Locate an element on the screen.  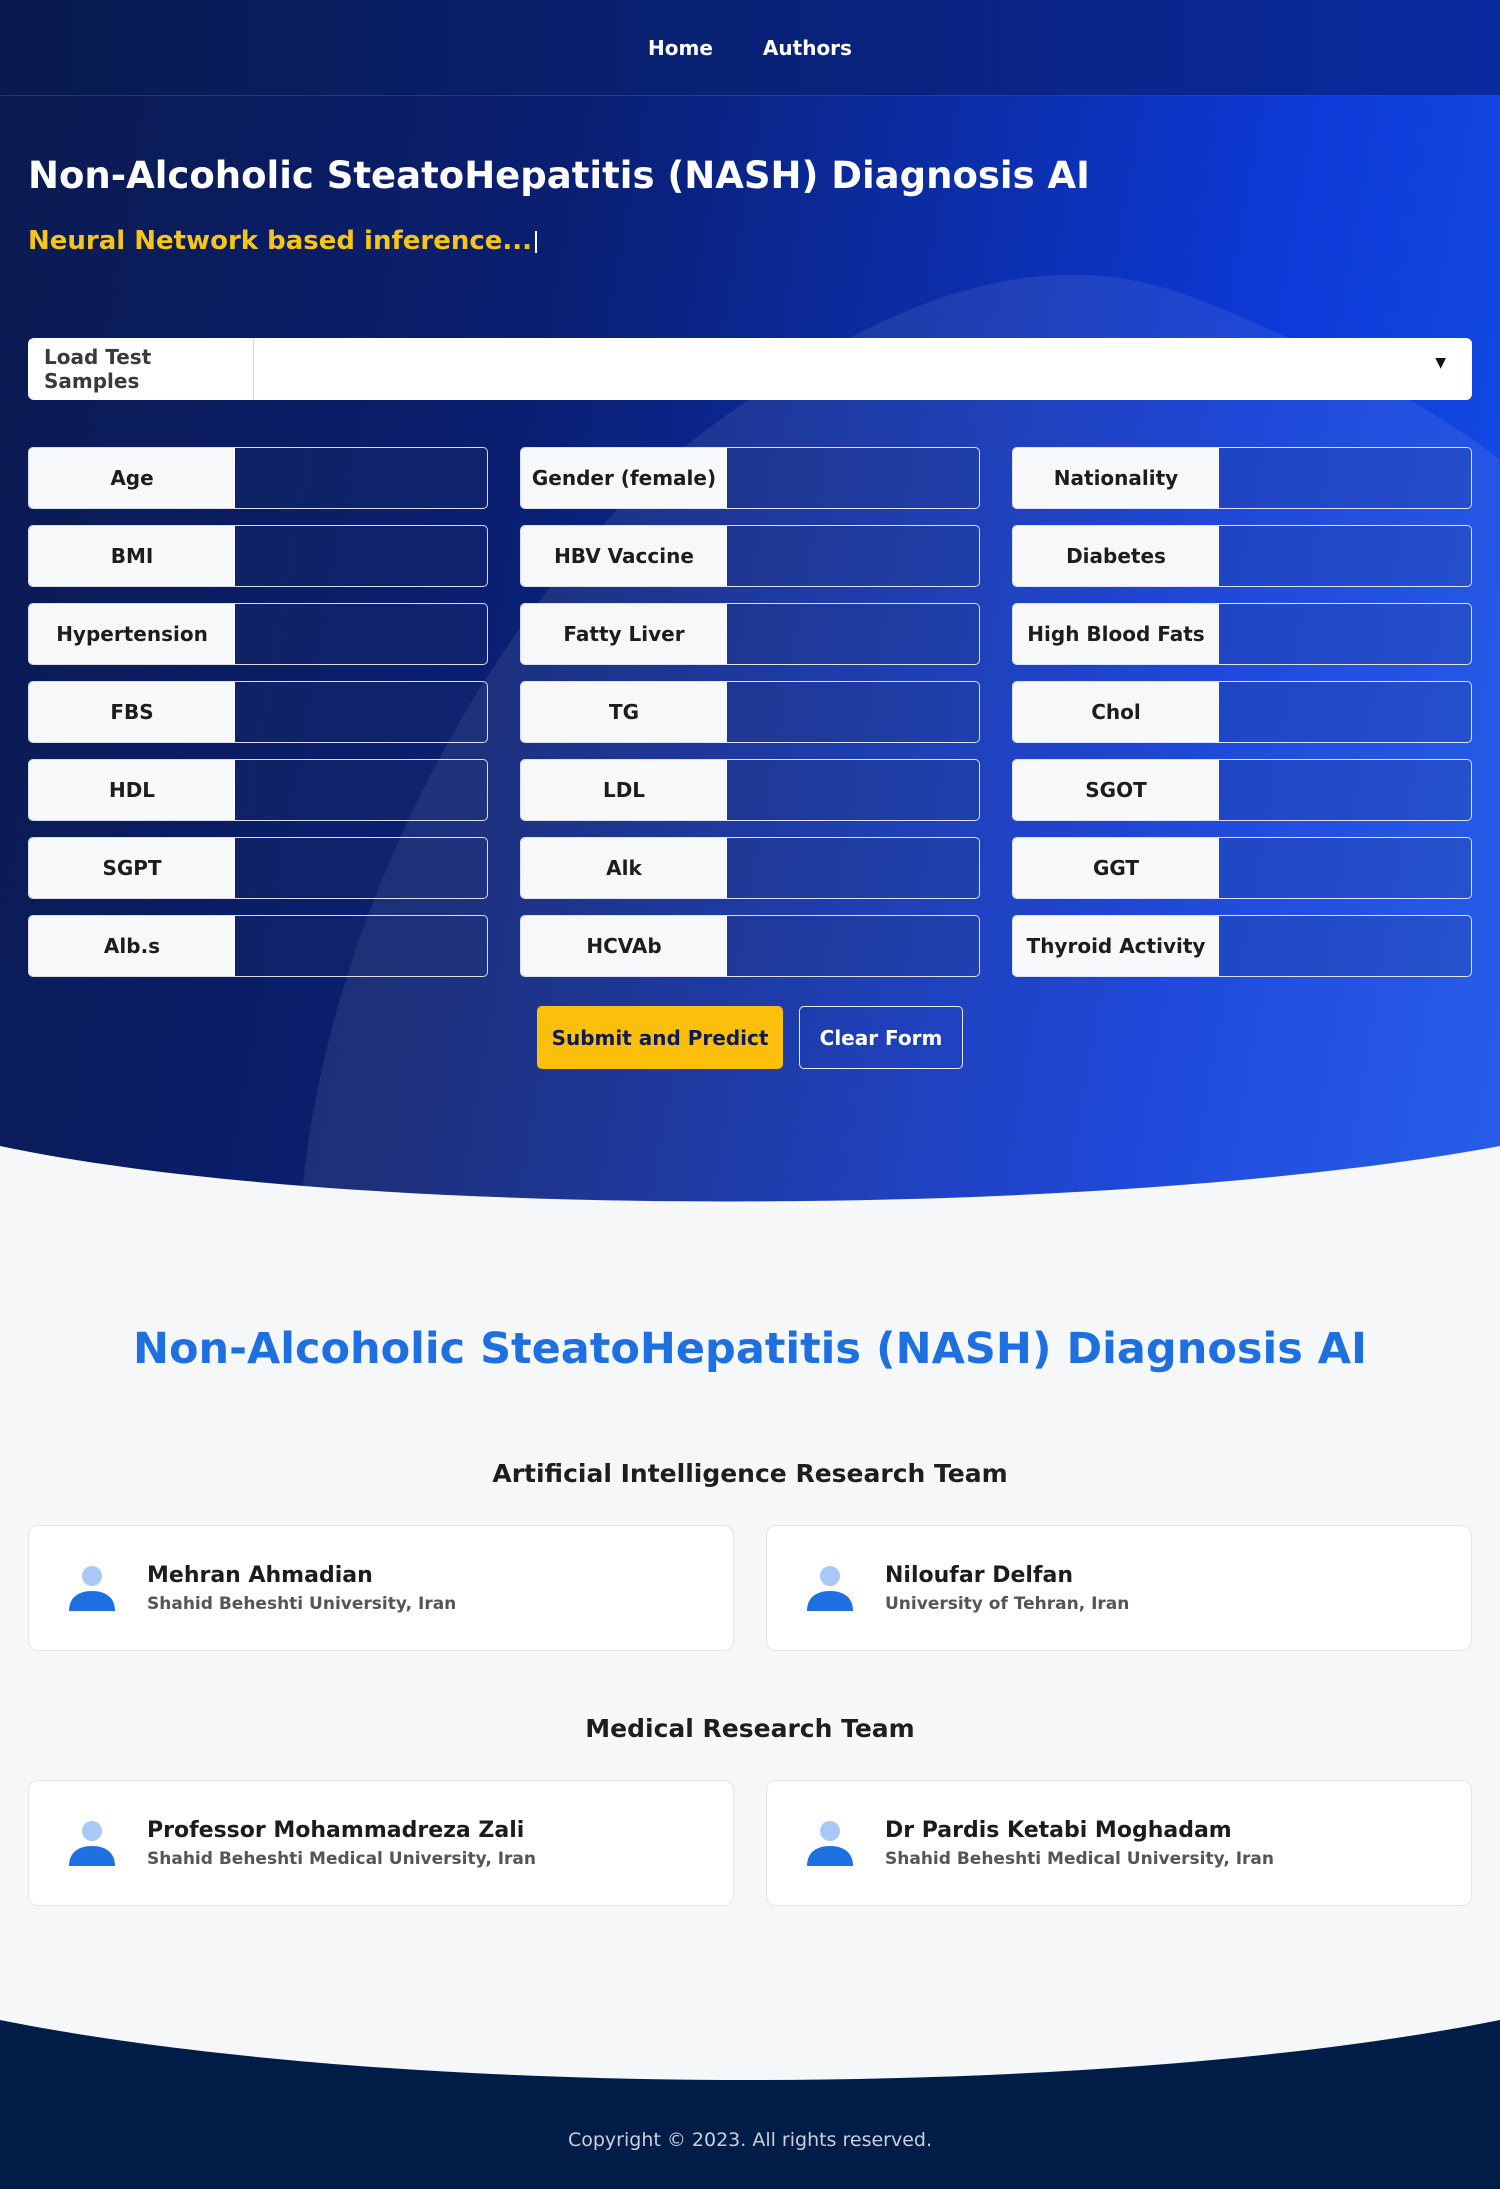
author-name: Niloufar Delfan is located at coordinates (979, 1575).